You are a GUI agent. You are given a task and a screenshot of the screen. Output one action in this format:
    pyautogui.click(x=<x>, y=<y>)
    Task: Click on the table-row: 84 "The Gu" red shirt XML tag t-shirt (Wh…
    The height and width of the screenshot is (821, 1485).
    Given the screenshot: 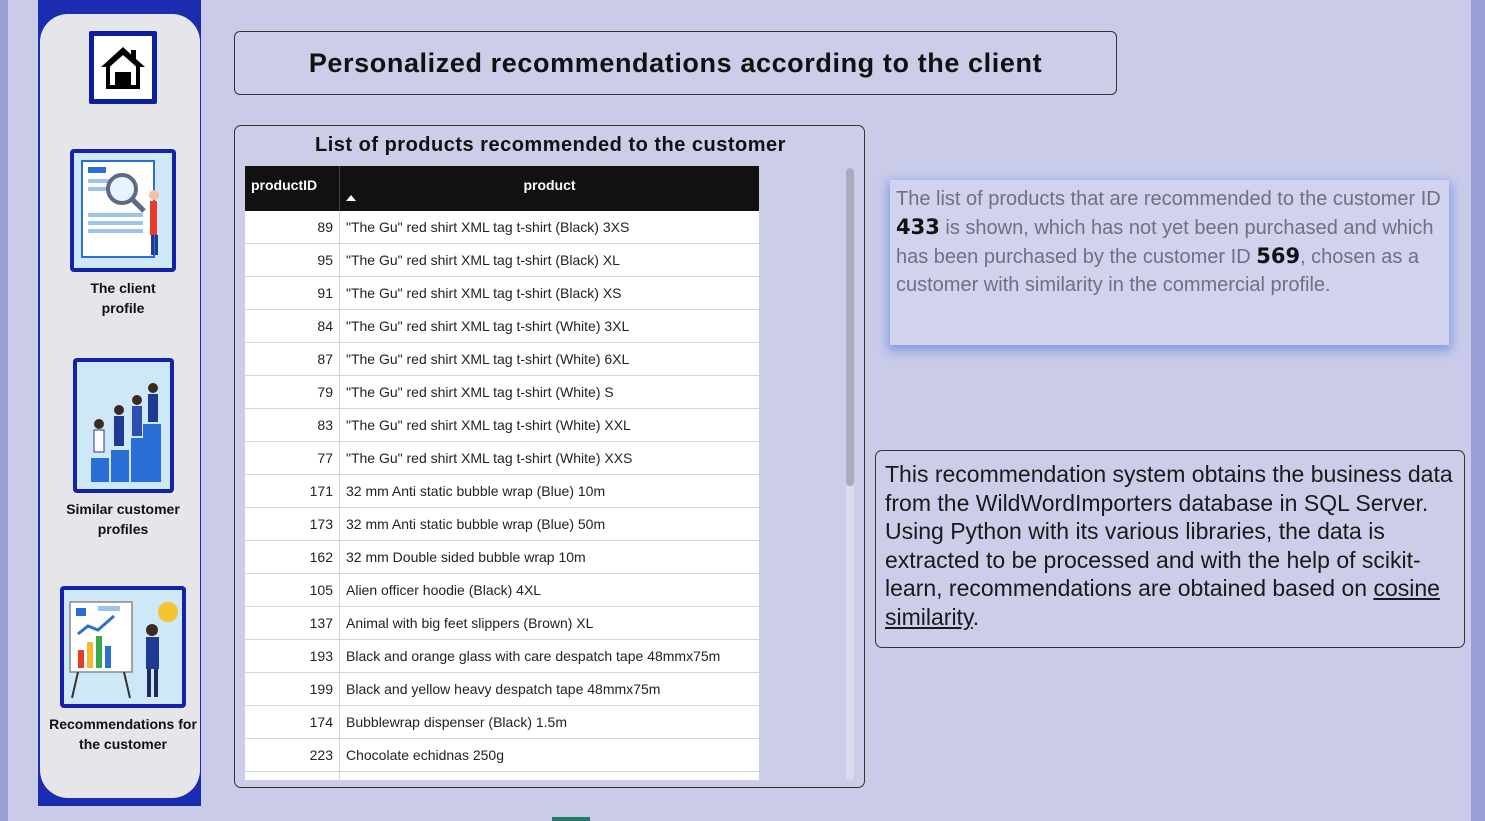 What is the action you would take?
    pyautogui.click(x=502, y=326)
    